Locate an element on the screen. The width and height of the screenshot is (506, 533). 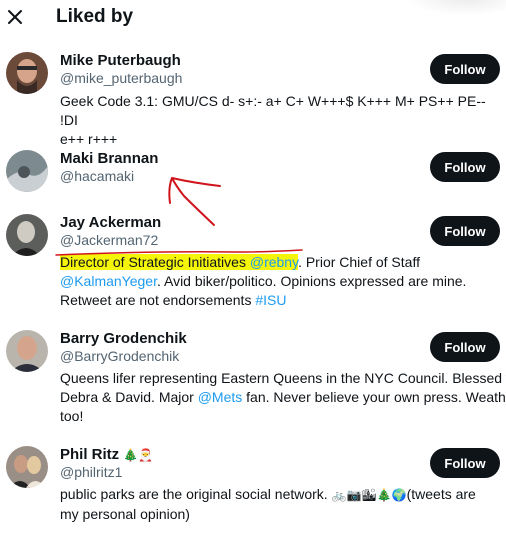
name-emojis: 🎄🎅 is located at coordinates (138, 455).